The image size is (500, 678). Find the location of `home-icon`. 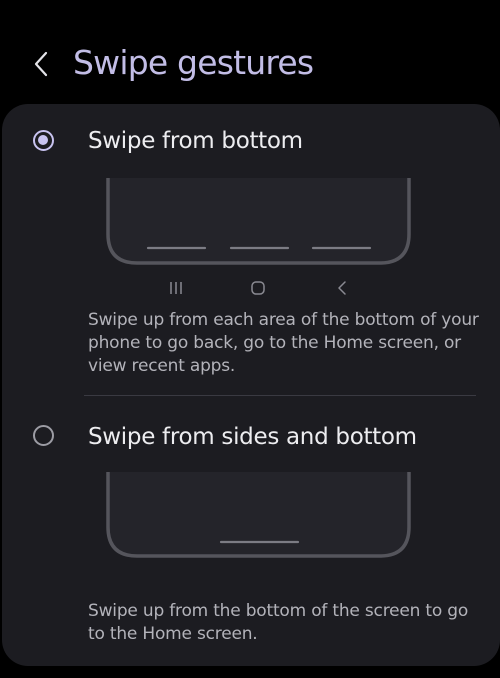

home-icon is located at coordinates (258, 288).